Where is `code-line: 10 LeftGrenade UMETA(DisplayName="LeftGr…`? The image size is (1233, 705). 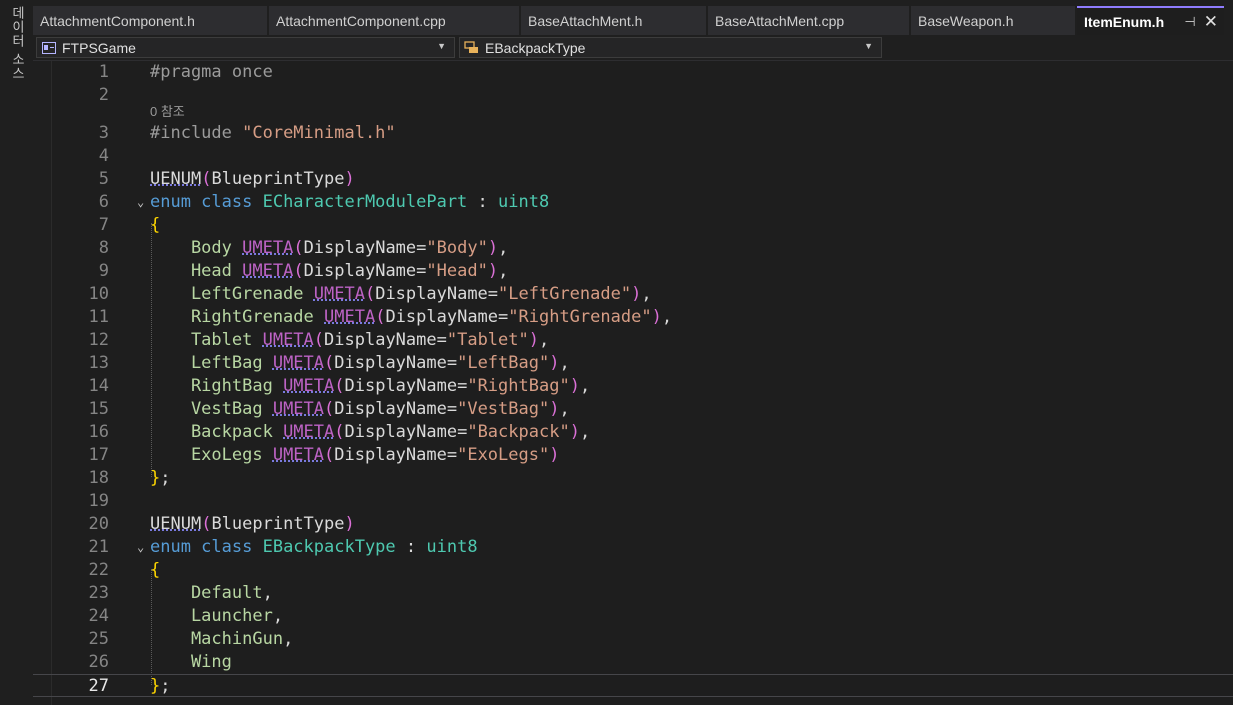 code-line: 10 LeftGrenade UMETA(DisplayName="LeftGr… is located at coordinates (633, 294).